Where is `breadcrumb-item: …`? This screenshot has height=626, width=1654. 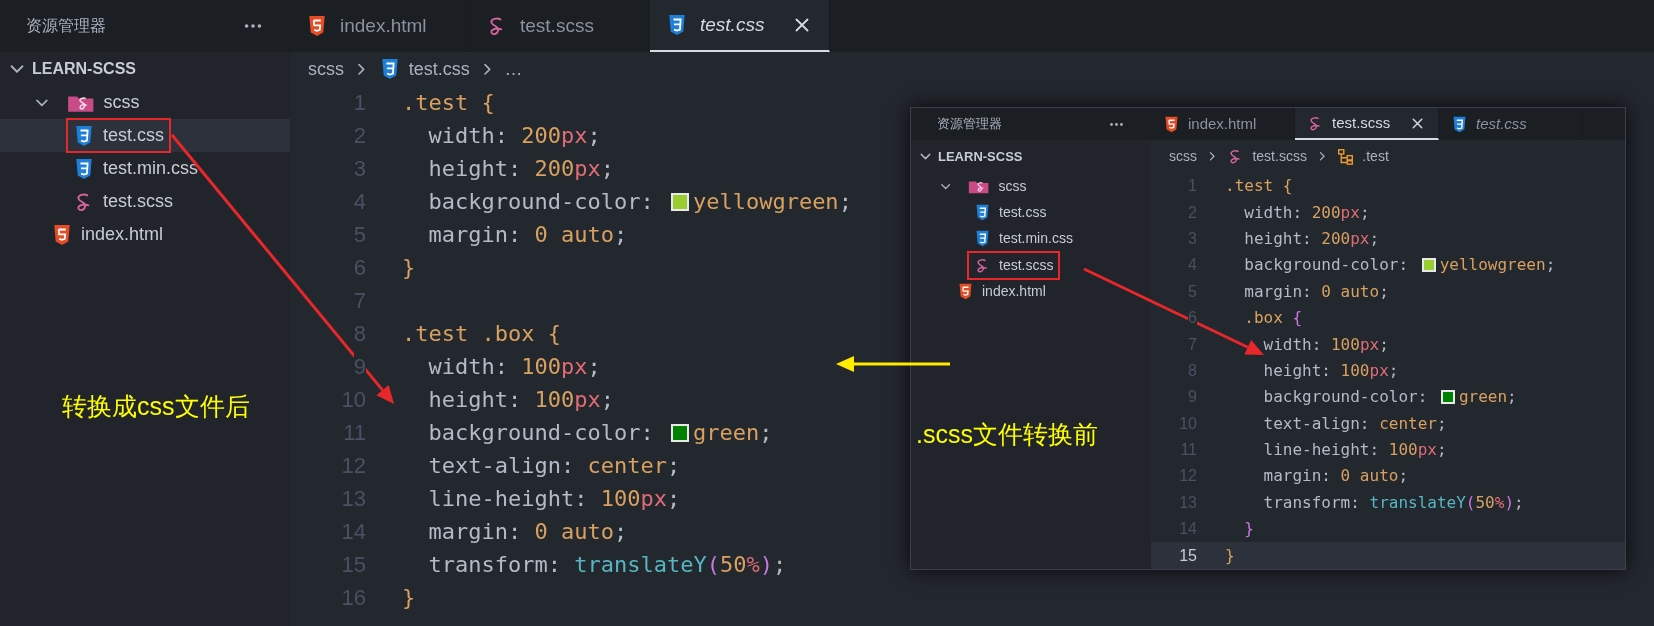
breadcrumb-item: … is located at coordinates (513, 69).